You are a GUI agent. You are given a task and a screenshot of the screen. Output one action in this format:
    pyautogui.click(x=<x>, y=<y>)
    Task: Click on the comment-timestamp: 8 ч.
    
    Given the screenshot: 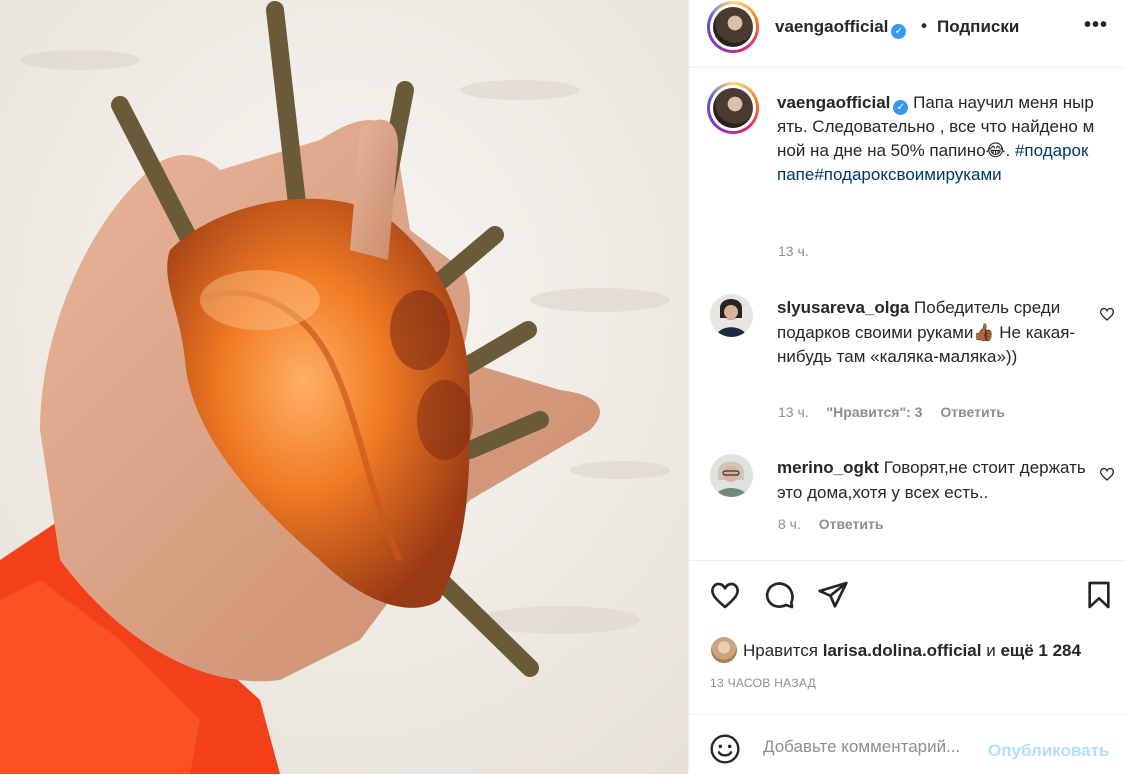 What is the action you would take?
    pyautogui.click(x=789, y=524)
    